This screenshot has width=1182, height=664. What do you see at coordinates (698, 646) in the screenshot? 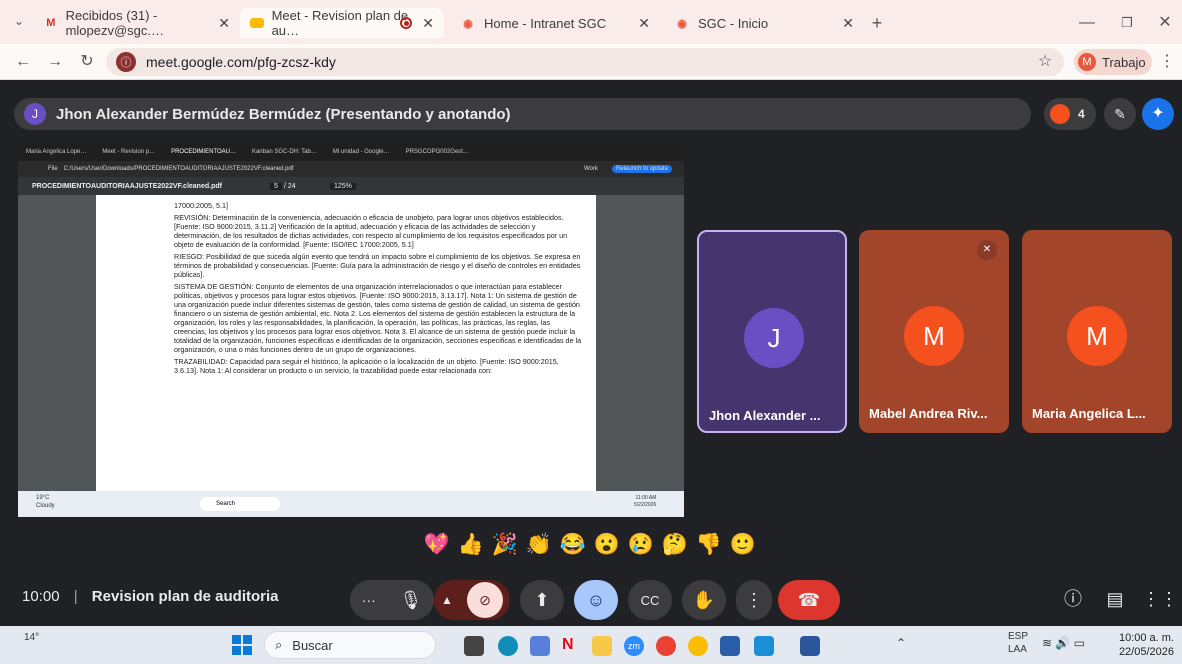
I see `chrome-profile-icon` at bounding box center [698, 646].